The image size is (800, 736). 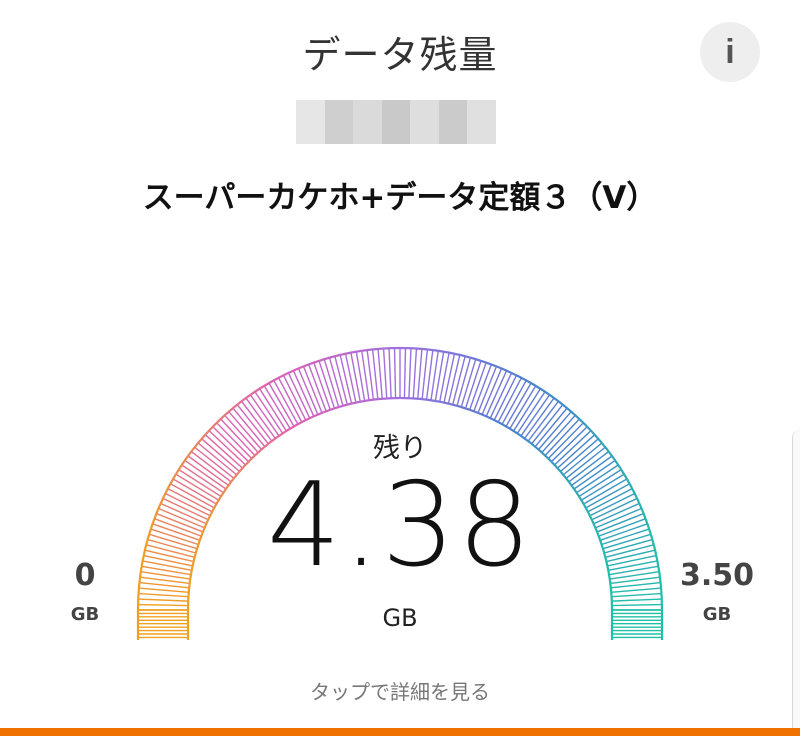 I want to click on masked-phone-number, so click(x=396, y=122).